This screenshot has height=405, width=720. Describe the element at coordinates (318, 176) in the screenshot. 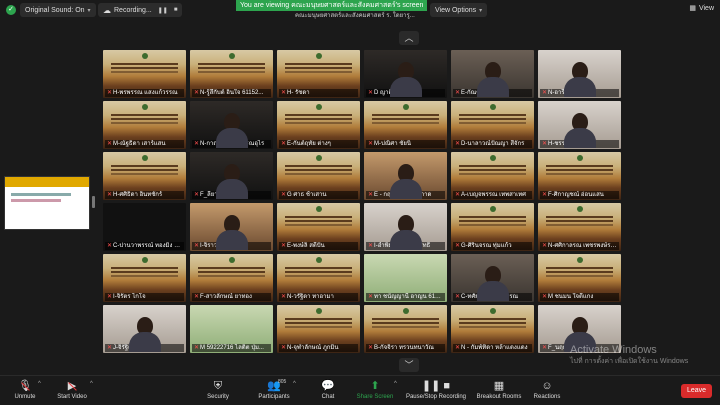

I see `participant-tile: ✕G ศาธ ช้าเสาน` at that location.